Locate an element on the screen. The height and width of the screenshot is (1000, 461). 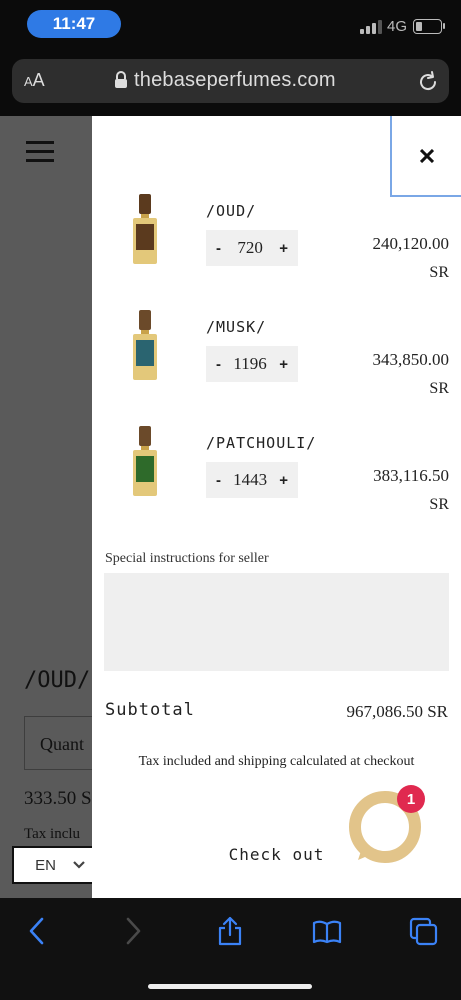
quantity-value: 1196 is located at coordinates (249, 364).